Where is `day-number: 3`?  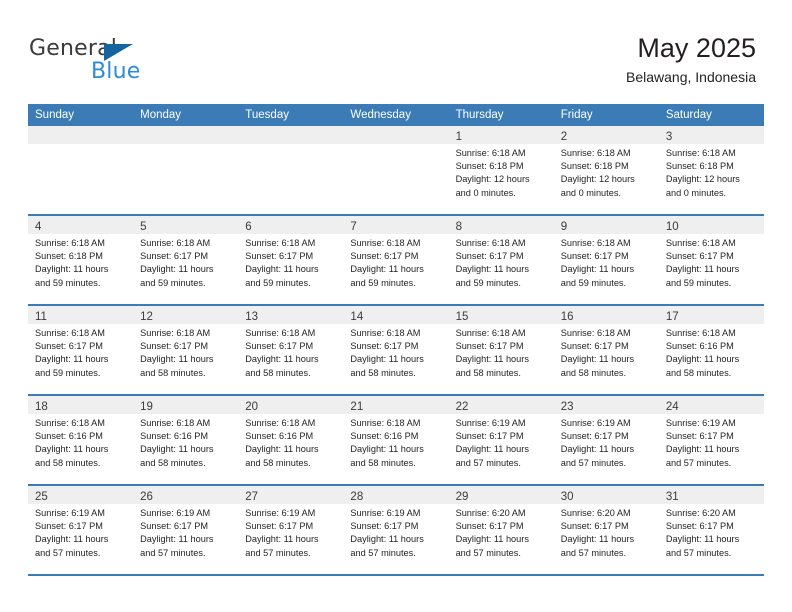 day-number: 3 is located at coordinates (711, 135).